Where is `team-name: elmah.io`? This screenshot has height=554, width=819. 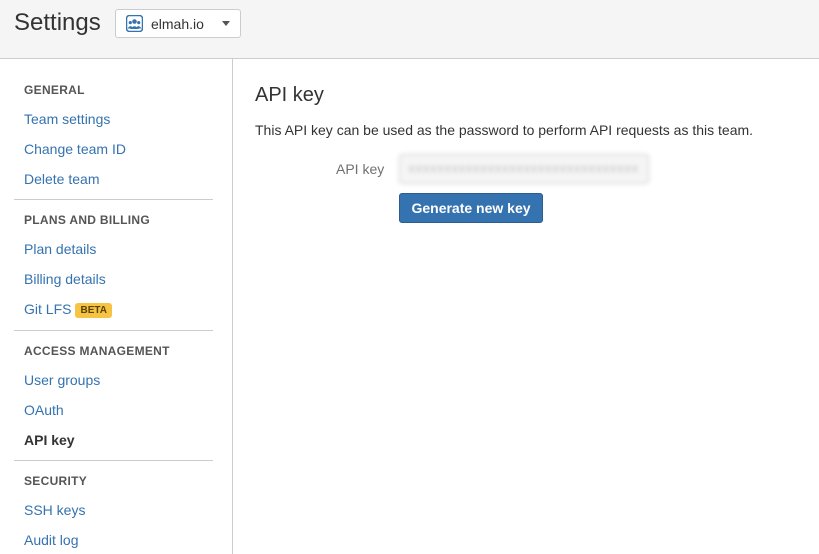 team-name: elmah.io is located at coordinates (177, 23).